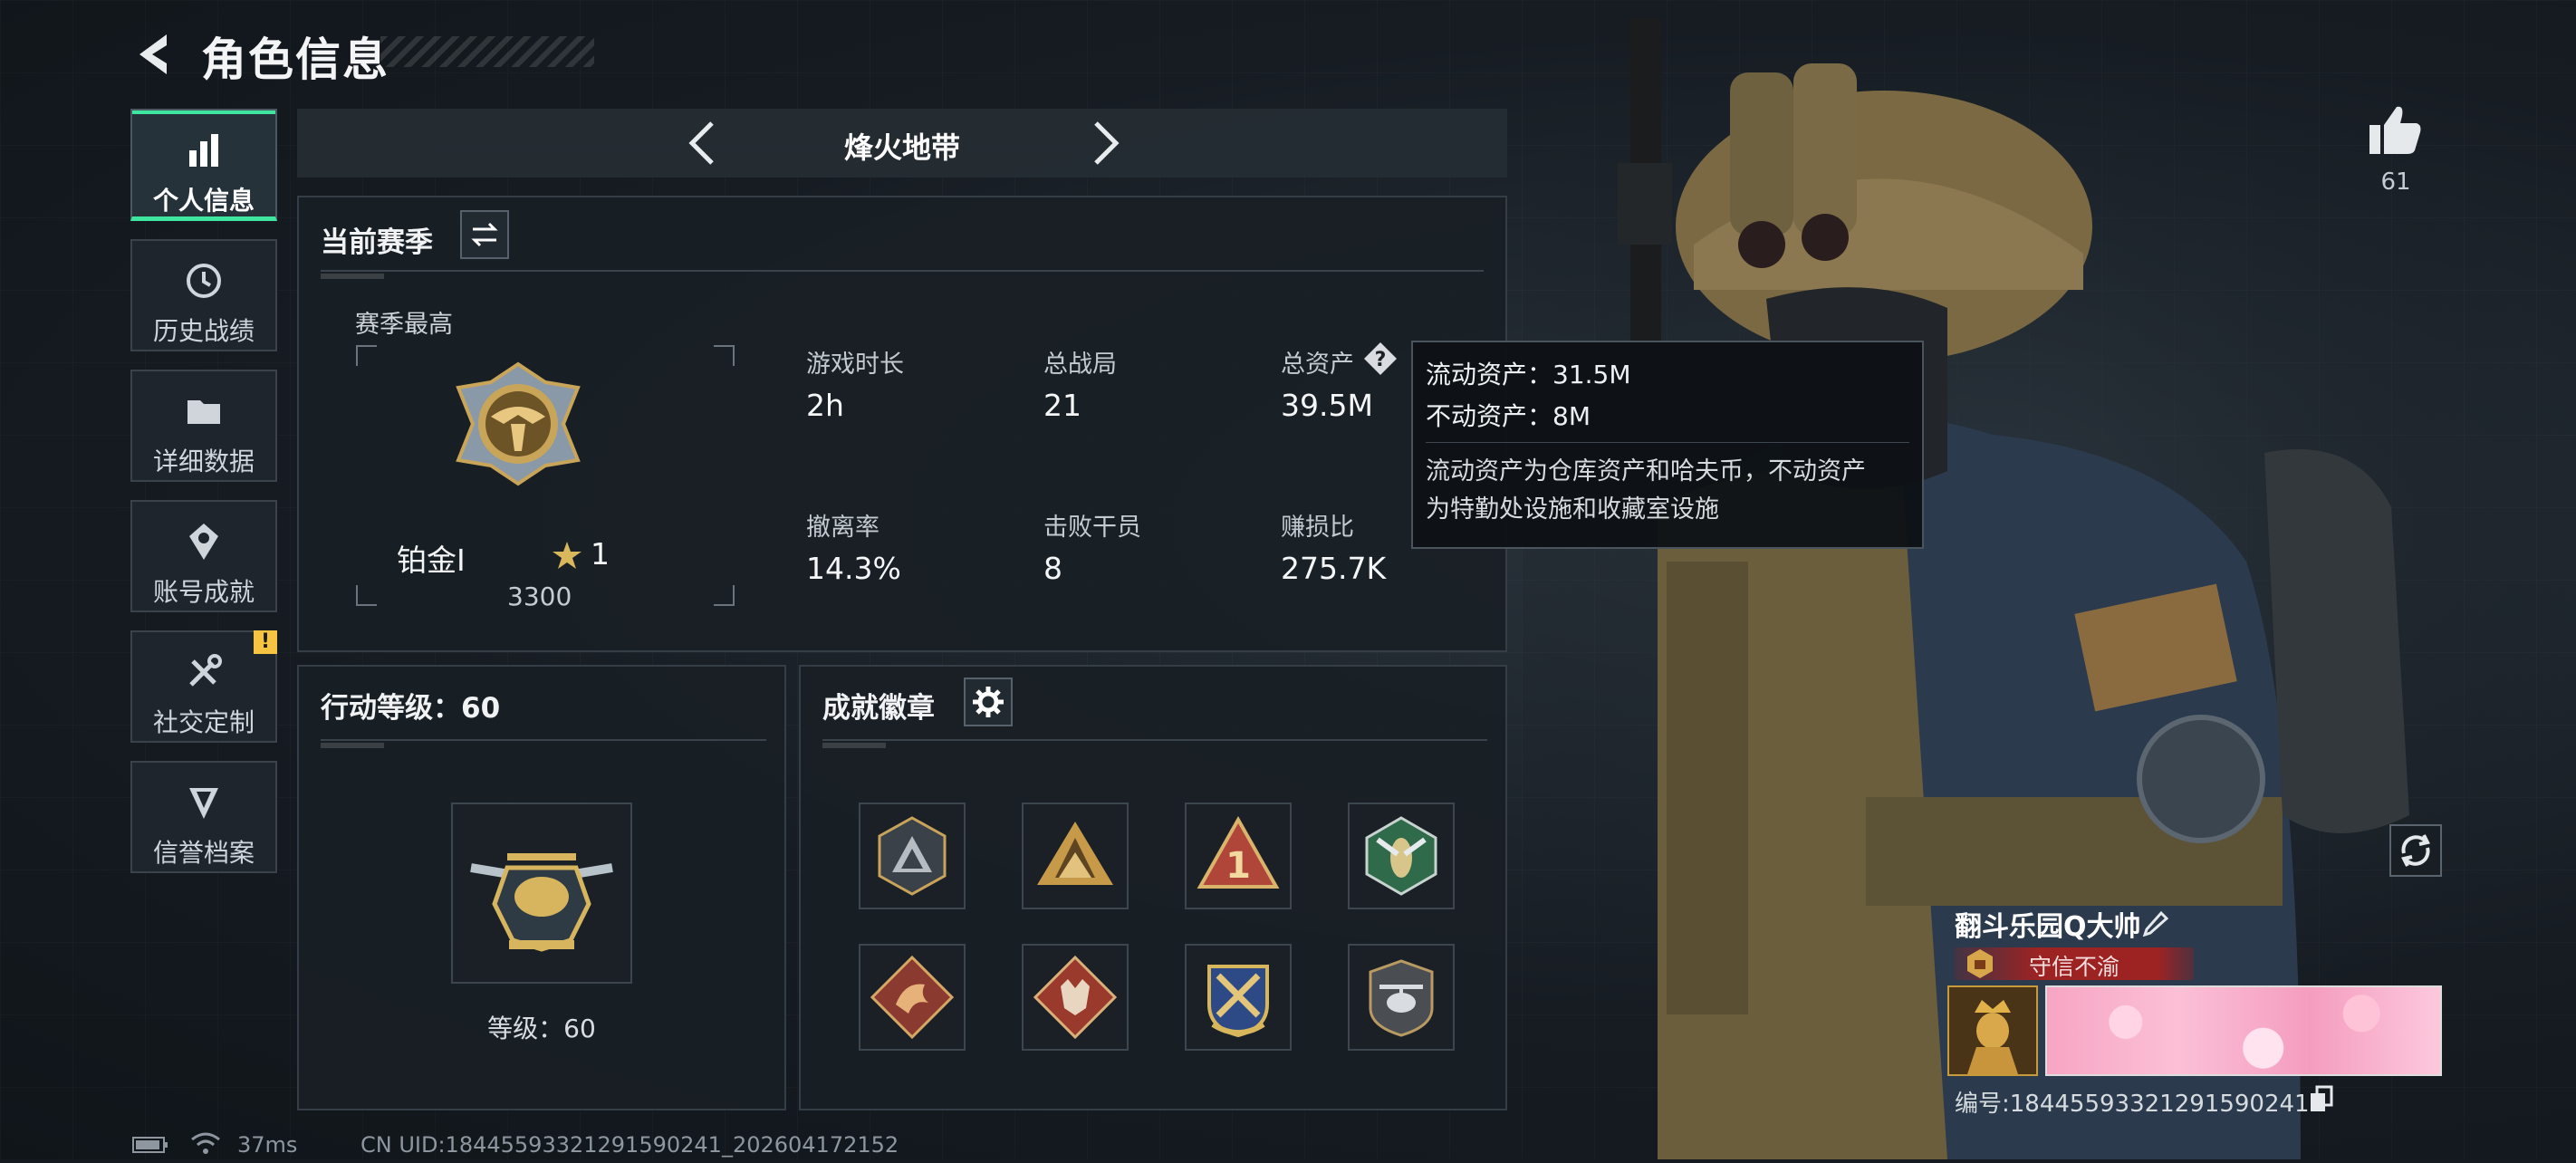  What do you see at coordinates (1667, 442) in the screenshot?
I see `tooltip-divider` at bounding box center [1667, 442].